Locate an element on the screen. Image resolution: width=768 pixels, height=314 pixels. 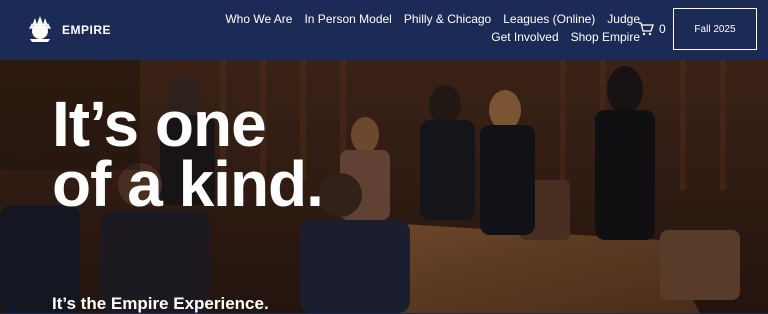
statue-of-liberty-logo-icon is located at coordinates (40, 29).